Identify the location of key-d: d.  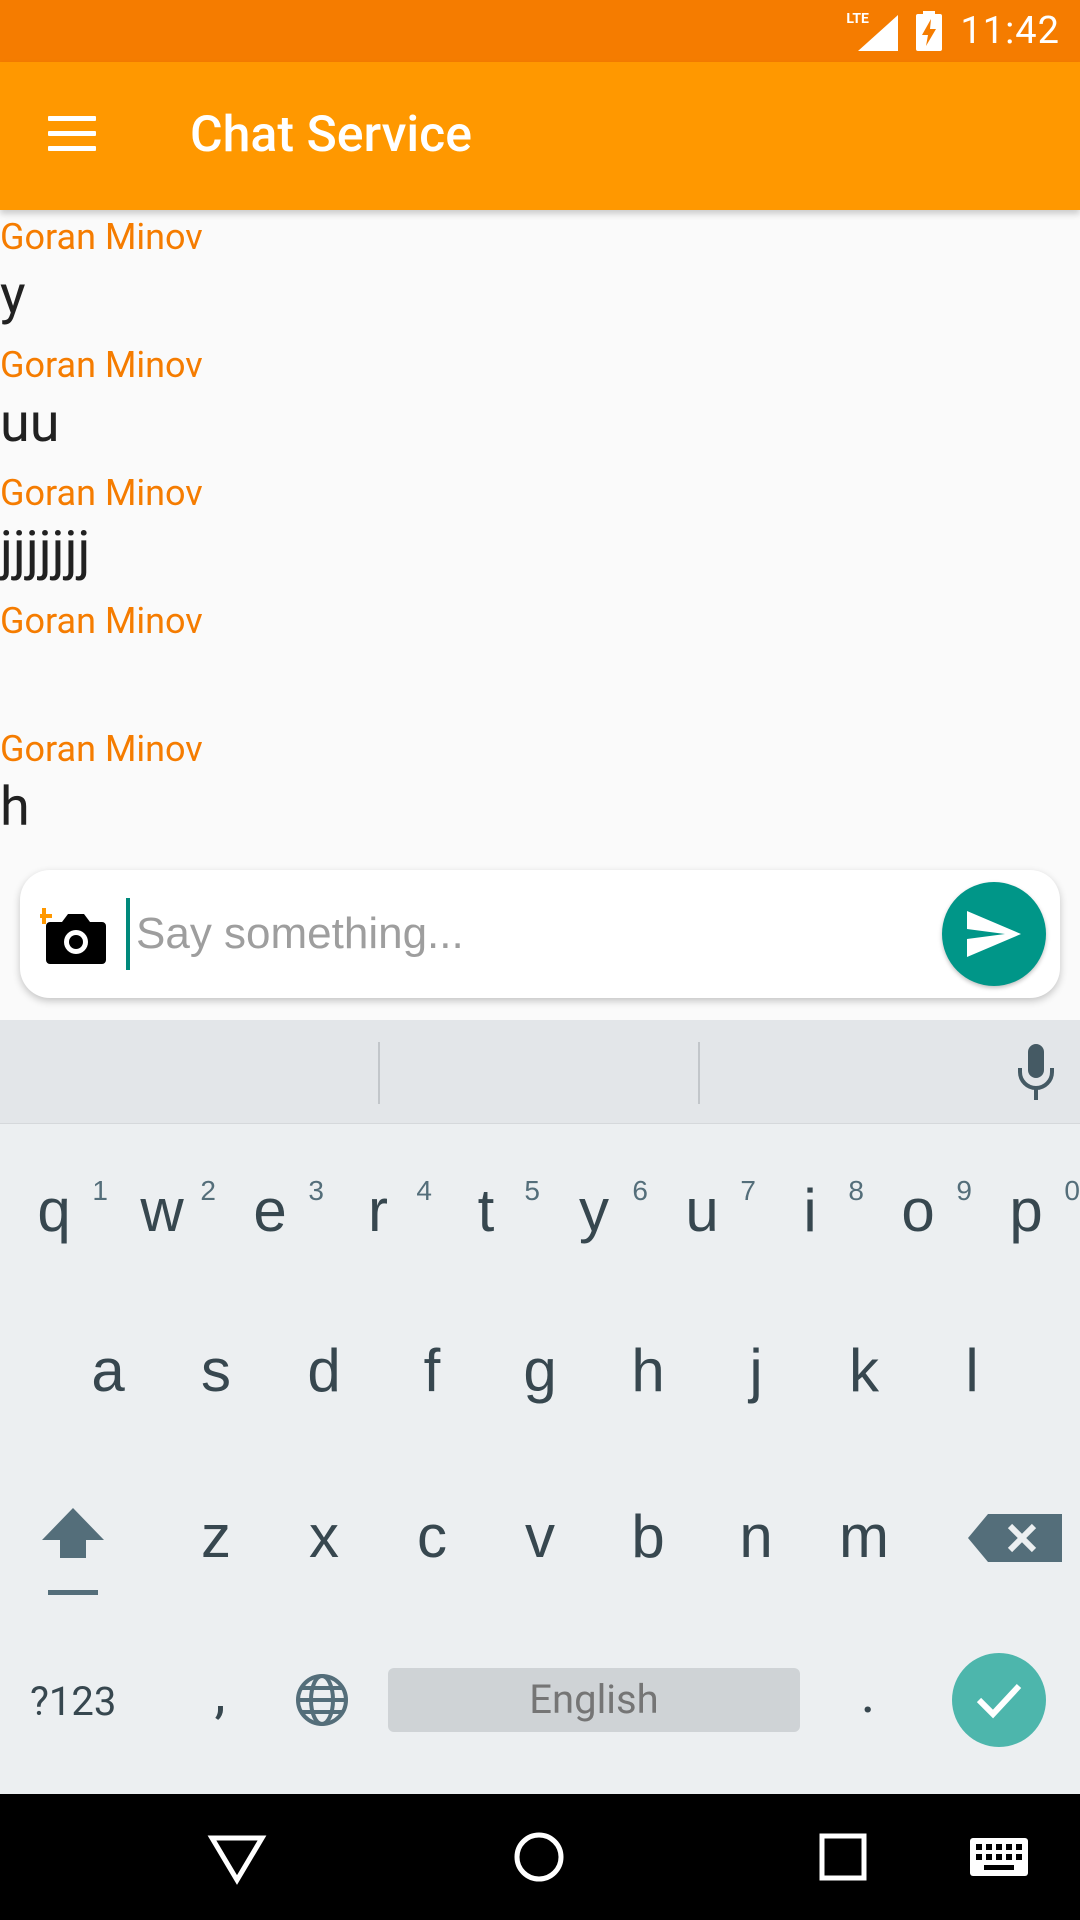
(324, 1371).